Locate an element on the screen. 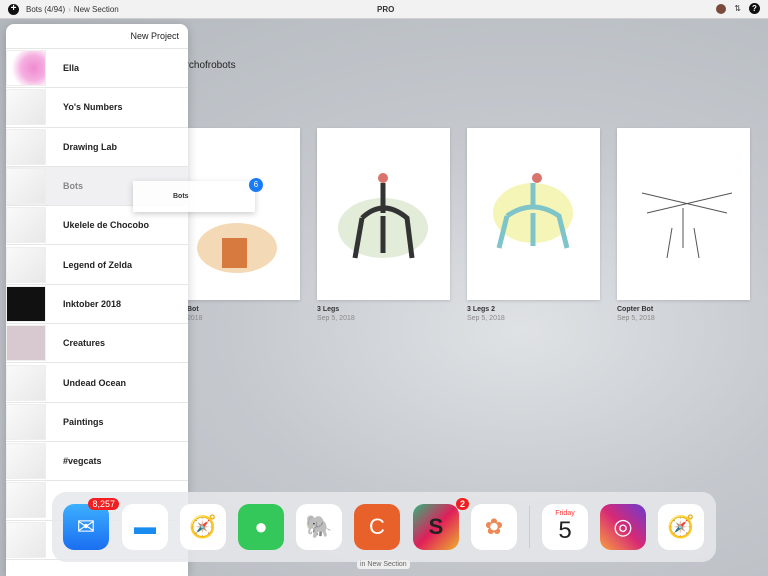 This screenshot has height=576, width=768. calendar-app-icon: Friday 5 is located at coordinates (565, 527).